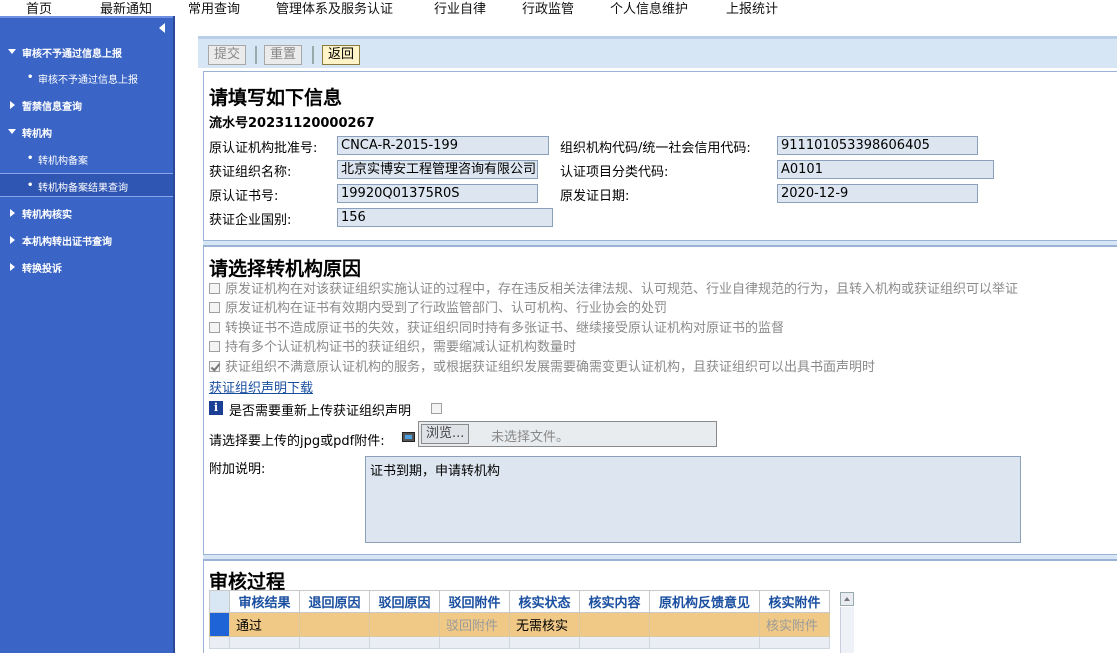 The height and width of the screenshot is (653, 1117). I want to click on cell-audit-result: 通过, so click(264, 624).